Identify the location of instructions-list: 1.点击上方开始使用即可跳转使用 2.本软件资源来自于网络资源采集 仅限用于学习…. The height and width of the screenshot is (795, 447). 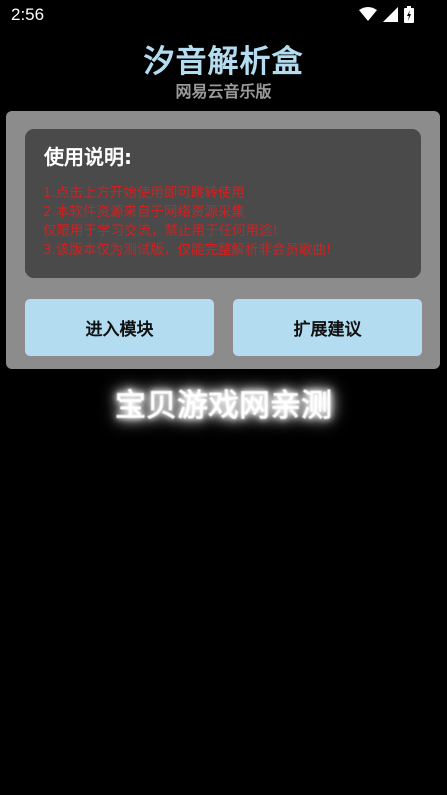
(187, 222).